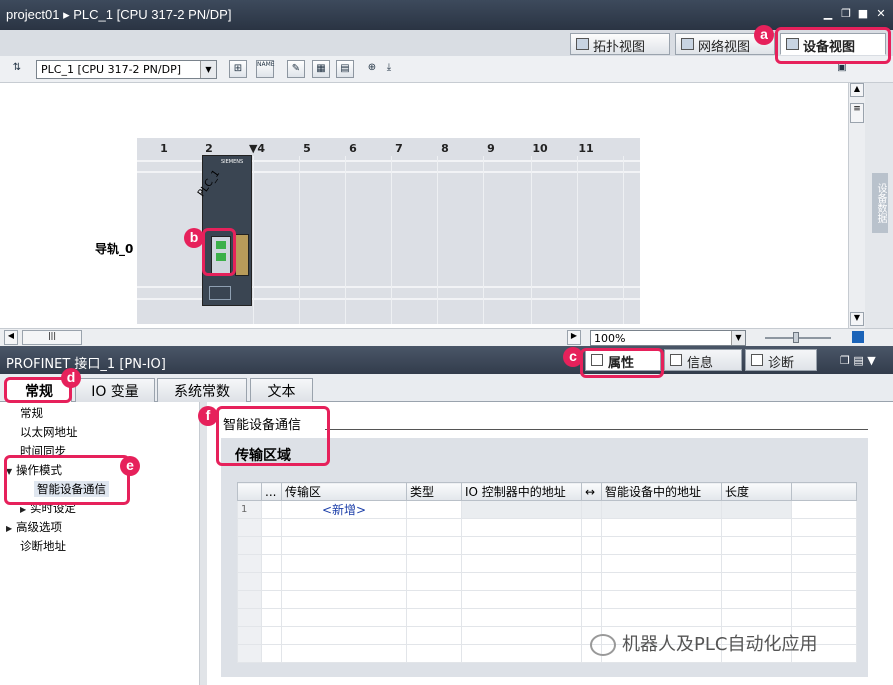 Image resolution: width=893 pixels, height=685 pixels. What do you see at coordinates (863, 13) in the screenshot?
I see `maximize-icon: ■` at bounding box center [863, 13].